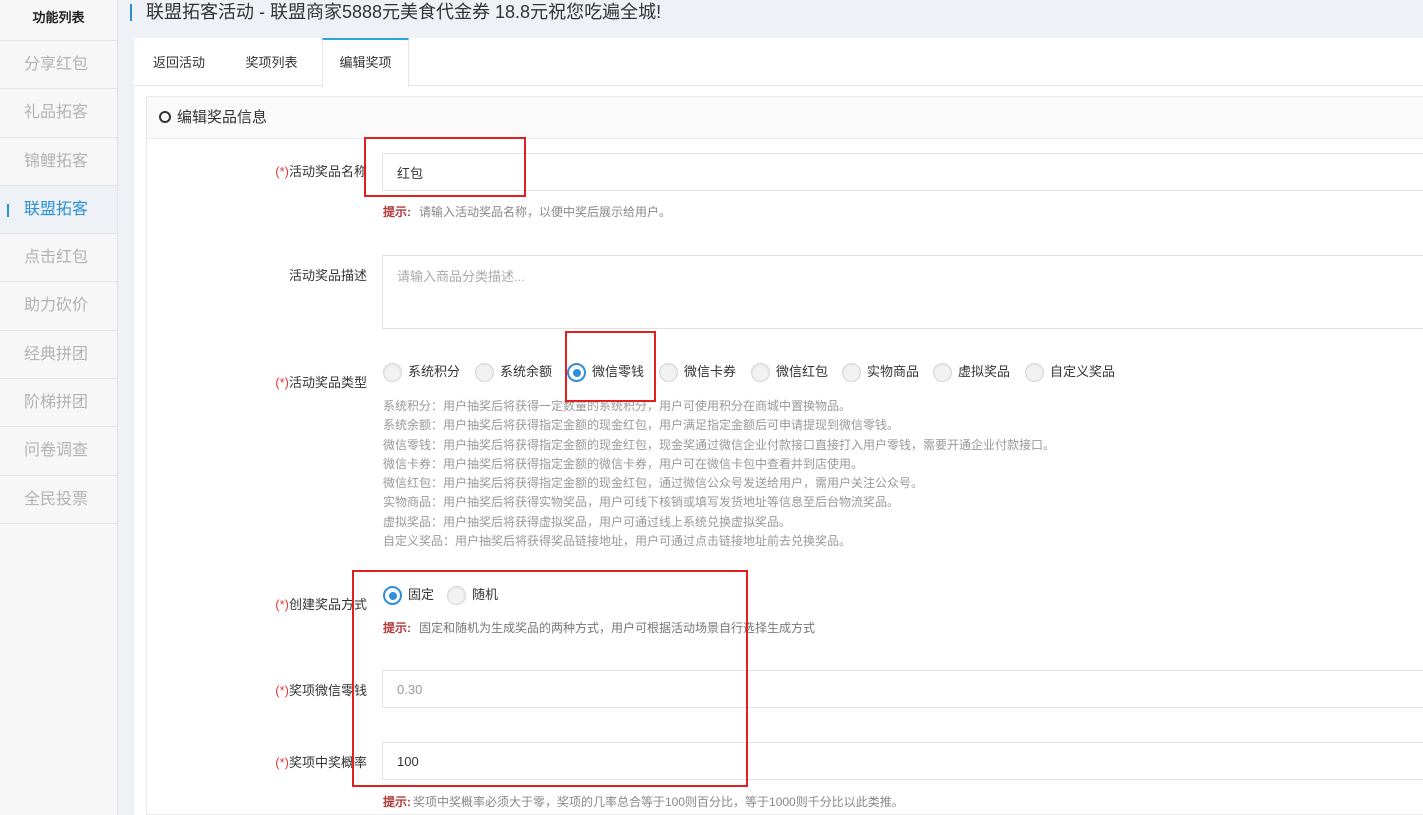 The width and height of the screenshot is (1423, 815). What do you see at coordinates (902, 172) in the screenshot?
I see `prize-name-input` at bounding box center [902, 172].